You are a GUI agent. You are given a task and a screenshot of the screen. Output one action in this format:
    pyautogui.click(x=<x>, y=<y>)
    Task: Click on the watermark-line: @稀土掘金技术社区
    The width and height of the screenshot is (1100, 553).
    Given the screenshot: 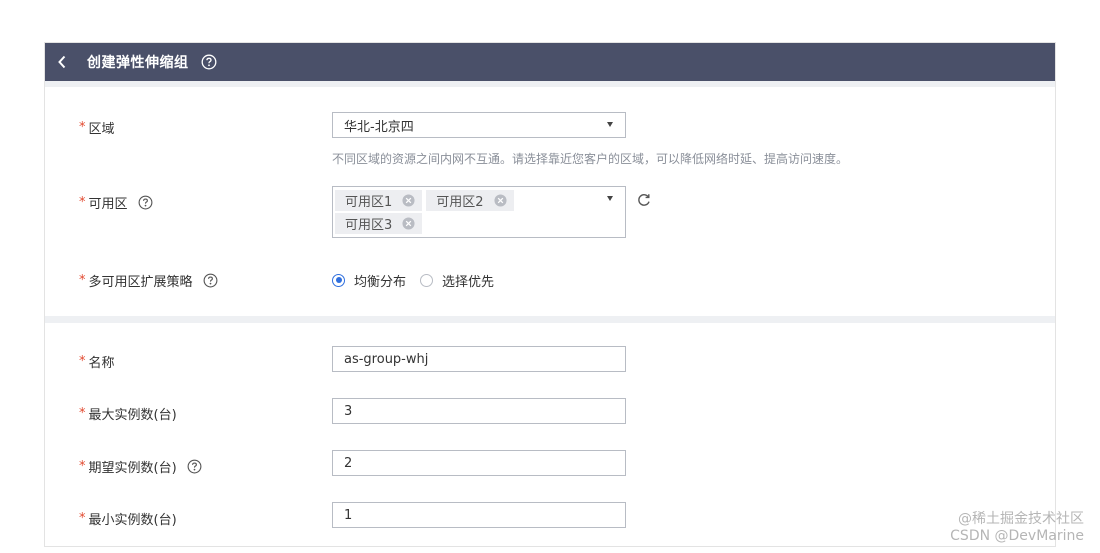 What is the action you would take?
    pyautogui.click(x=1021, y=519)
    